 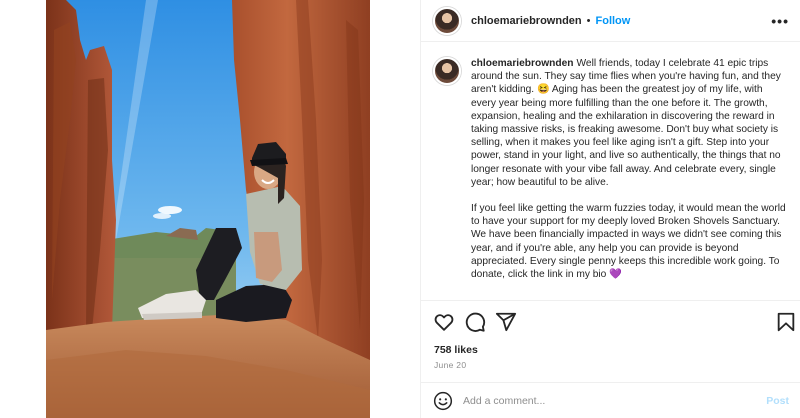 I want to click on caption-username: chloemariebrownden, so click(x=522, y=63).